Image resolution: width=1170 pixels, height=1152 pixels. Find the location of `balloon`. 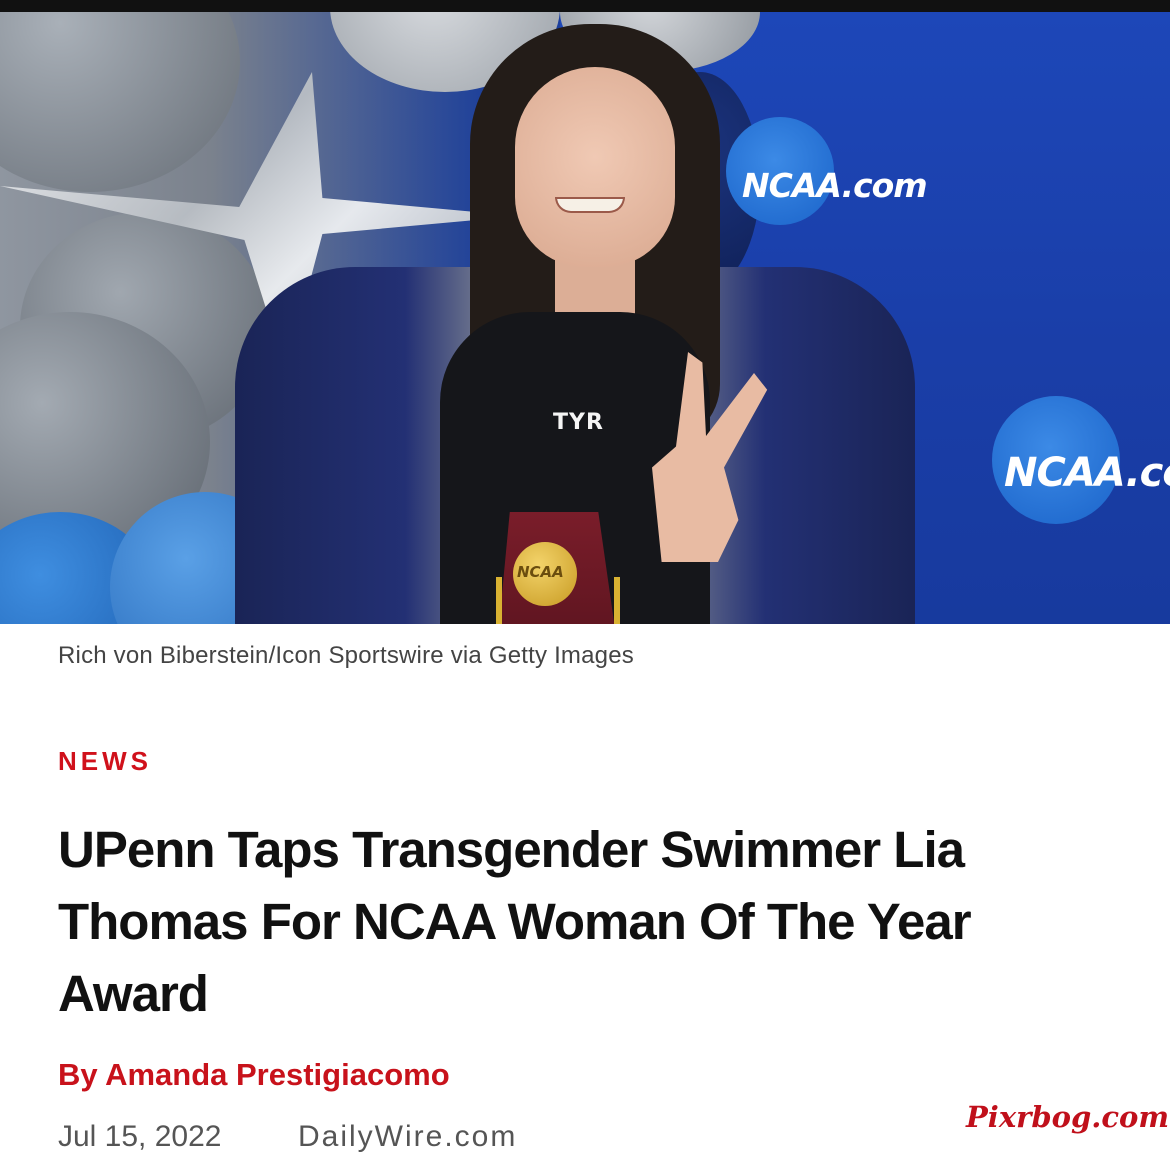

balloon is located at coordinates (120, 102).